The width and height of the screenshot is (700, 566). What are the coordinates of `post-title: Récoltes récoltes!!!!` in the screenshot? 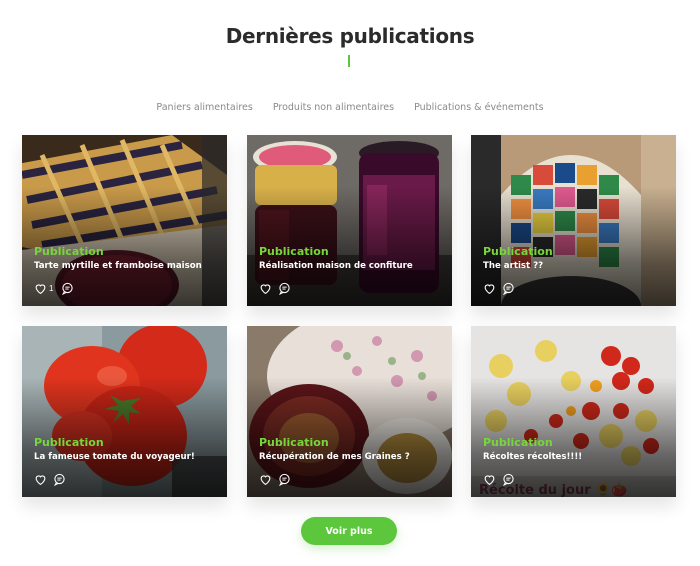 It's located at (575, 457).